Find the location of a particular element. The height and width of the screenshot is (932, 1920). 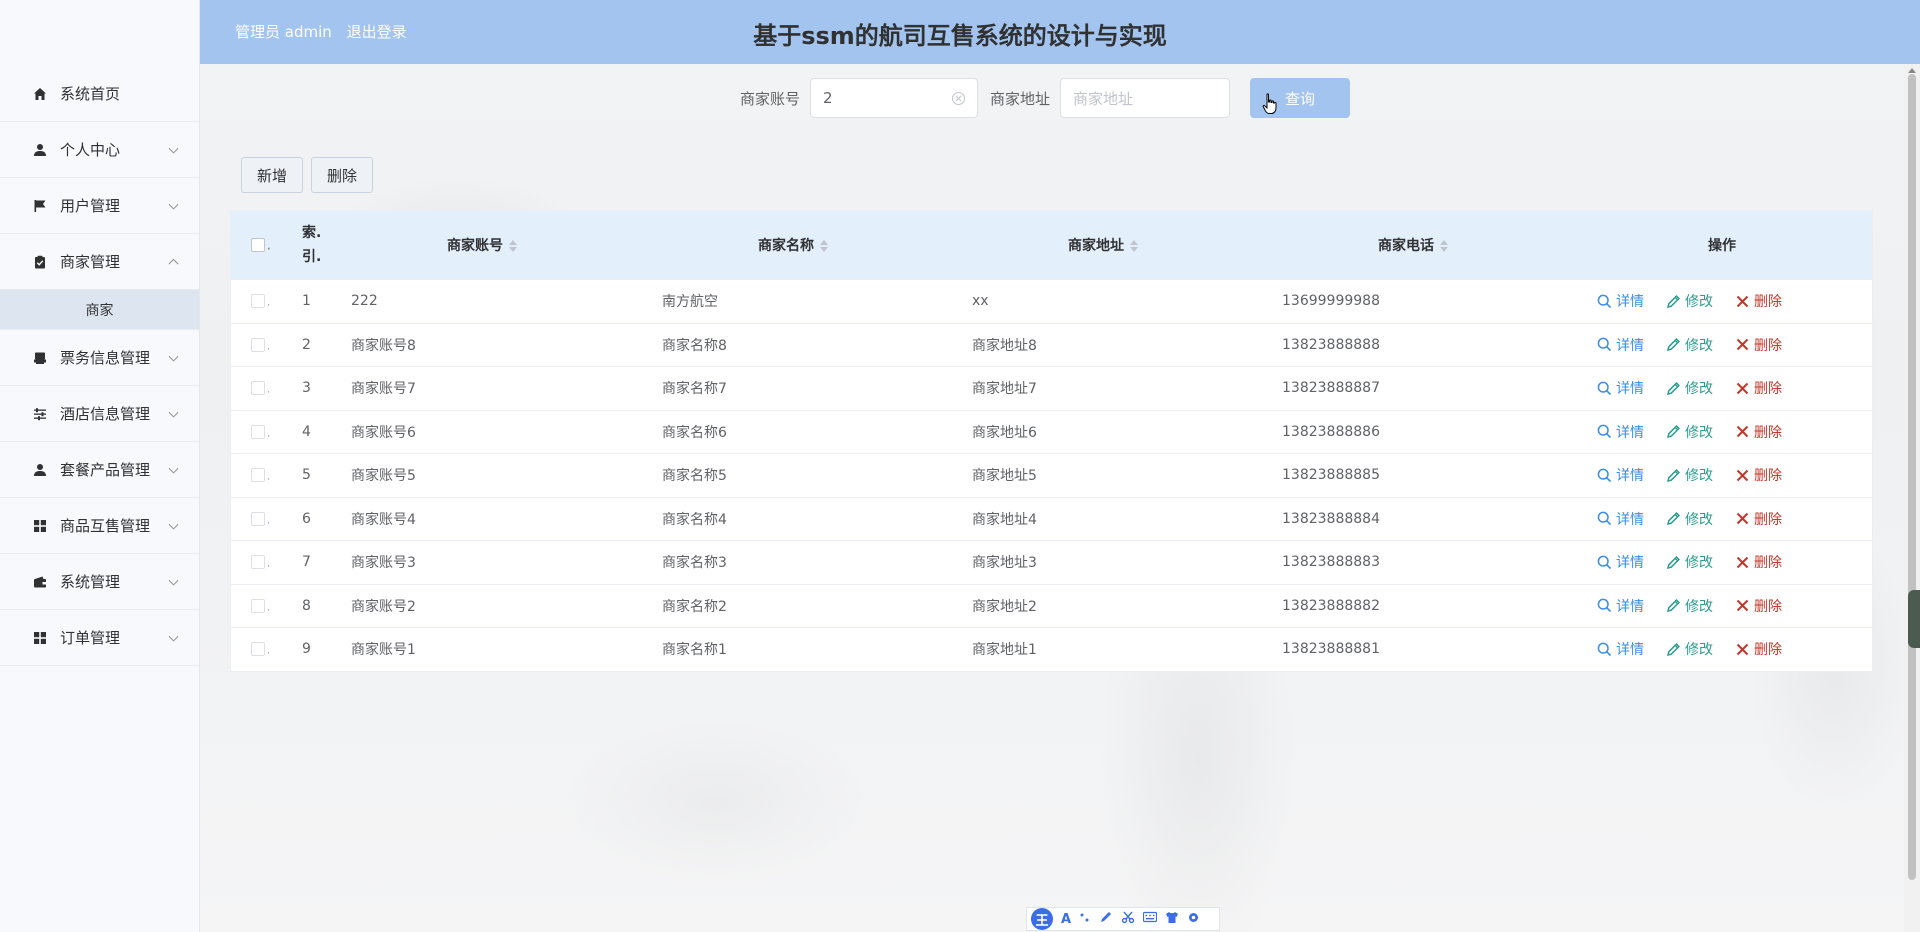

detail-label: 详情 is located at coordinates (1630, 389).